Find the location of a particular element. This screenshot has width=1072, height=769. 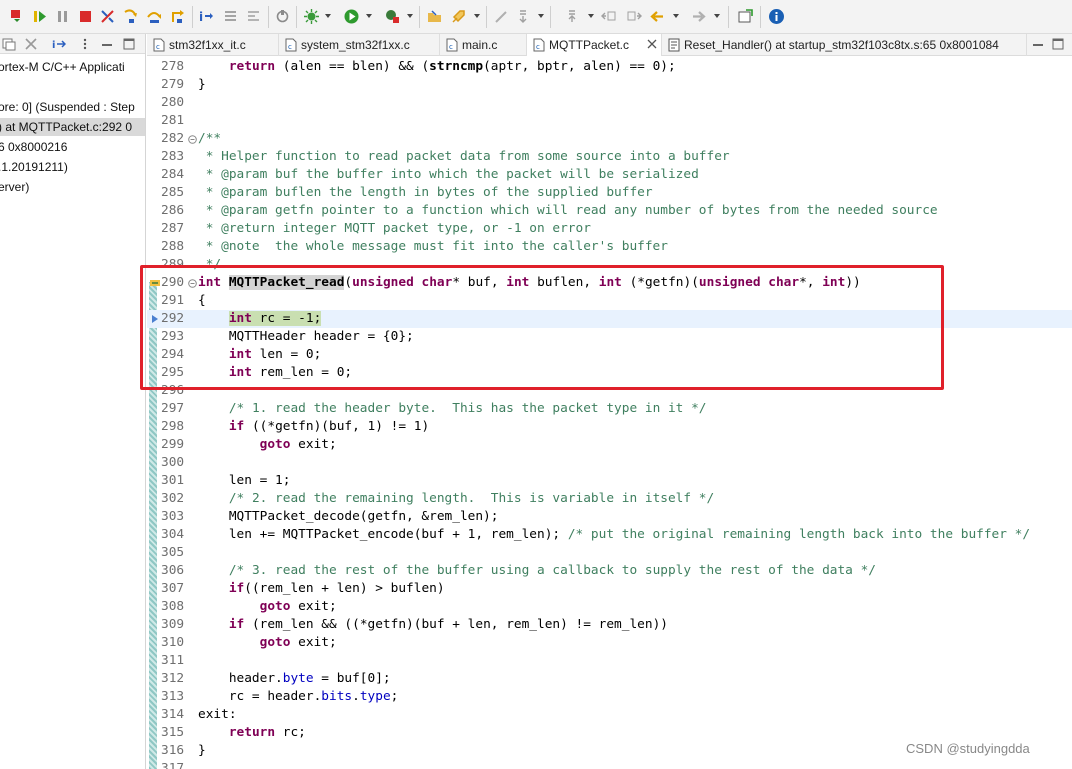

tab-main: c main.c is located at coordinates (483, 45).